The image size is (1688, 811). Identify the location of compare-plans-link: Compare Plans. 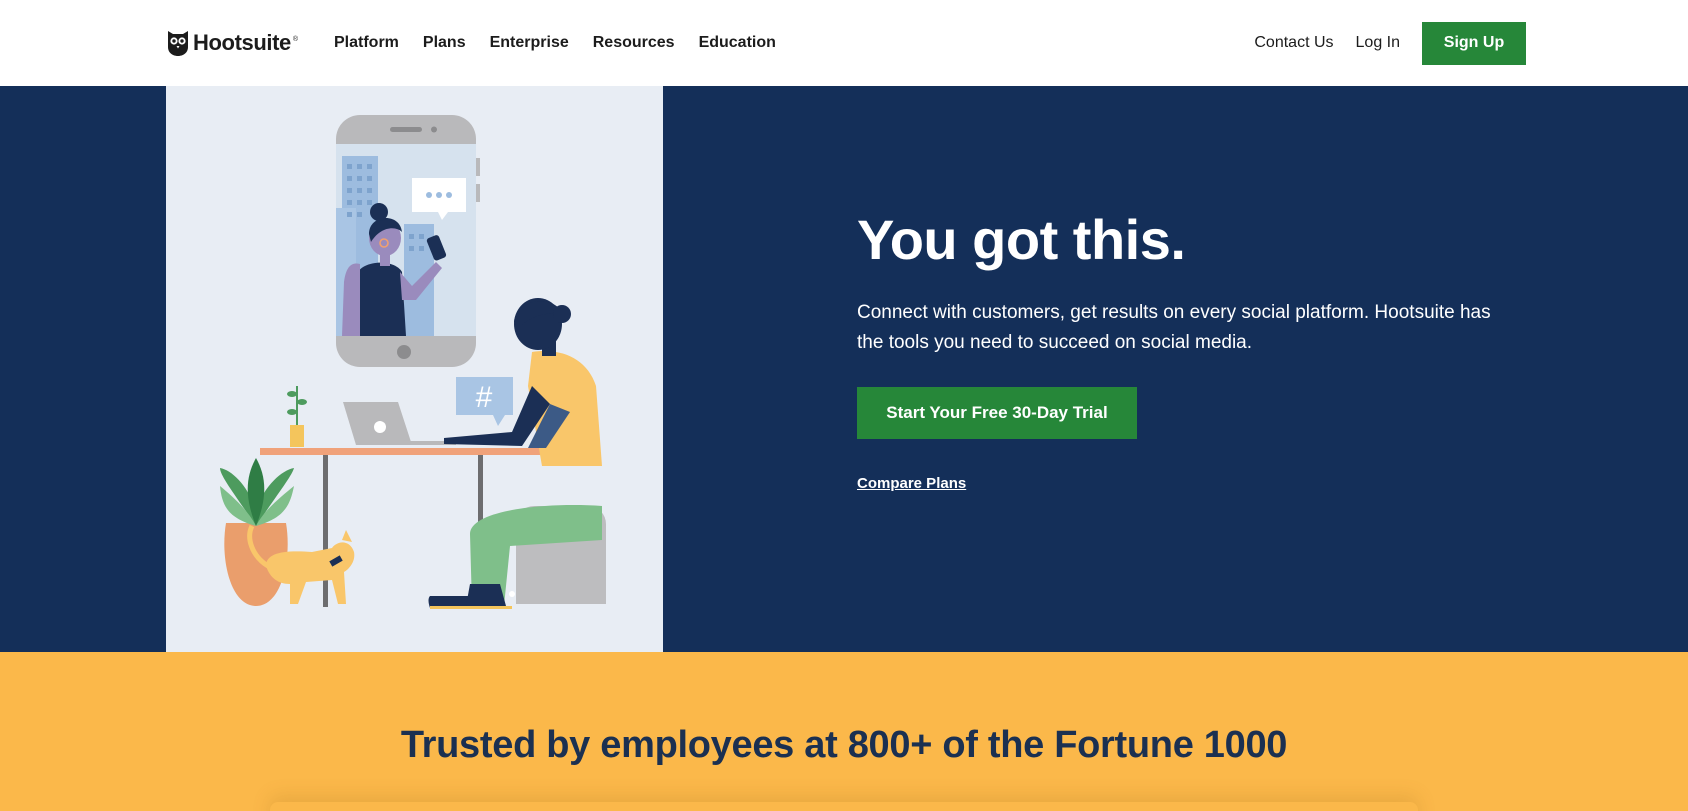
(911, 483).